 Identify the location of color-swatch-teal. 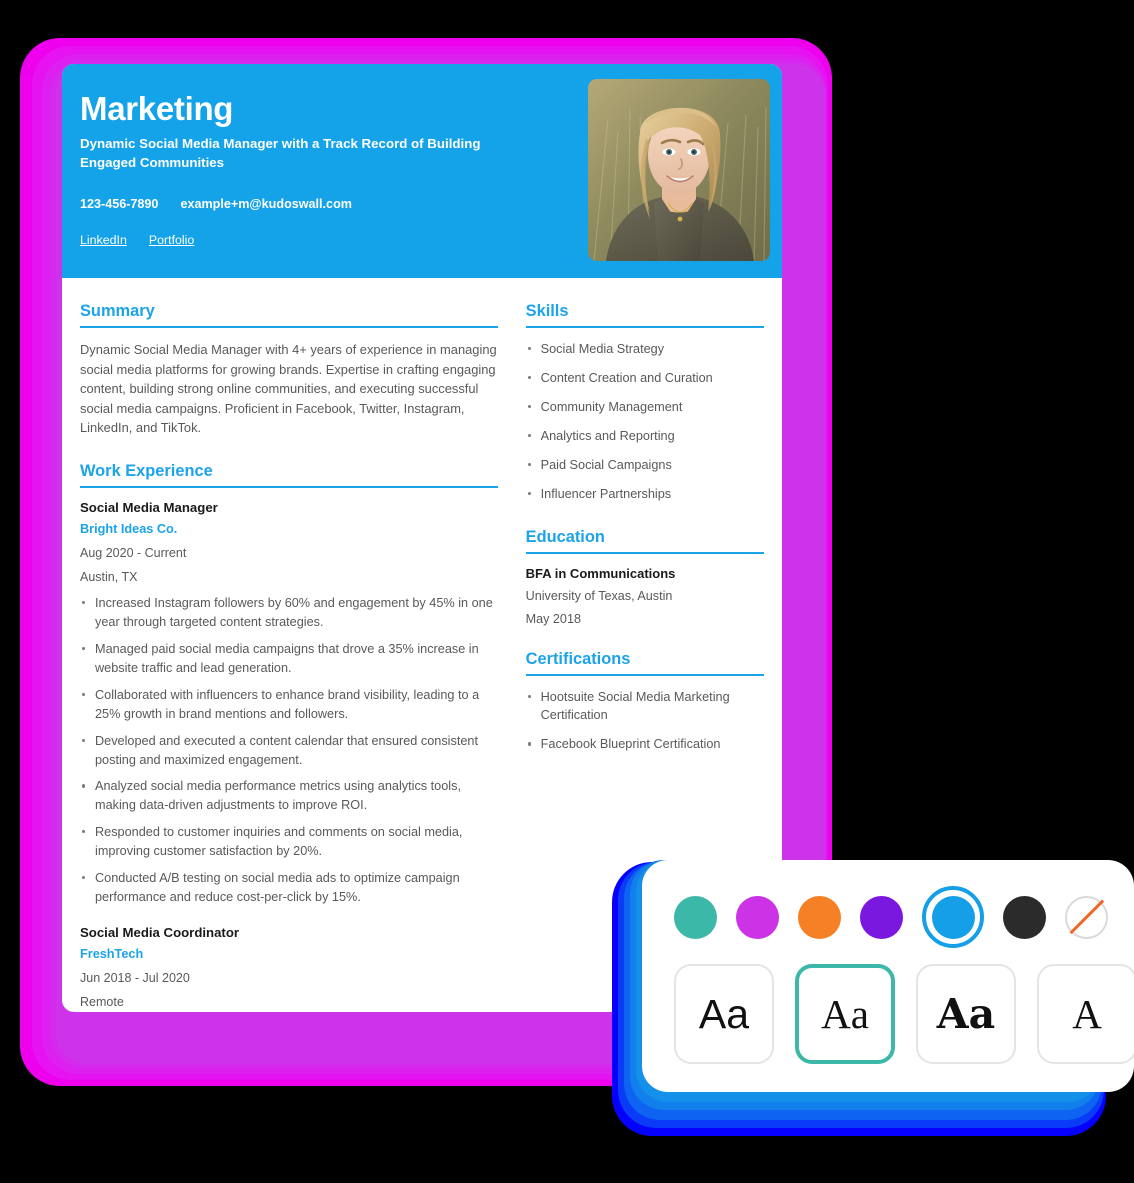
(695, 917).